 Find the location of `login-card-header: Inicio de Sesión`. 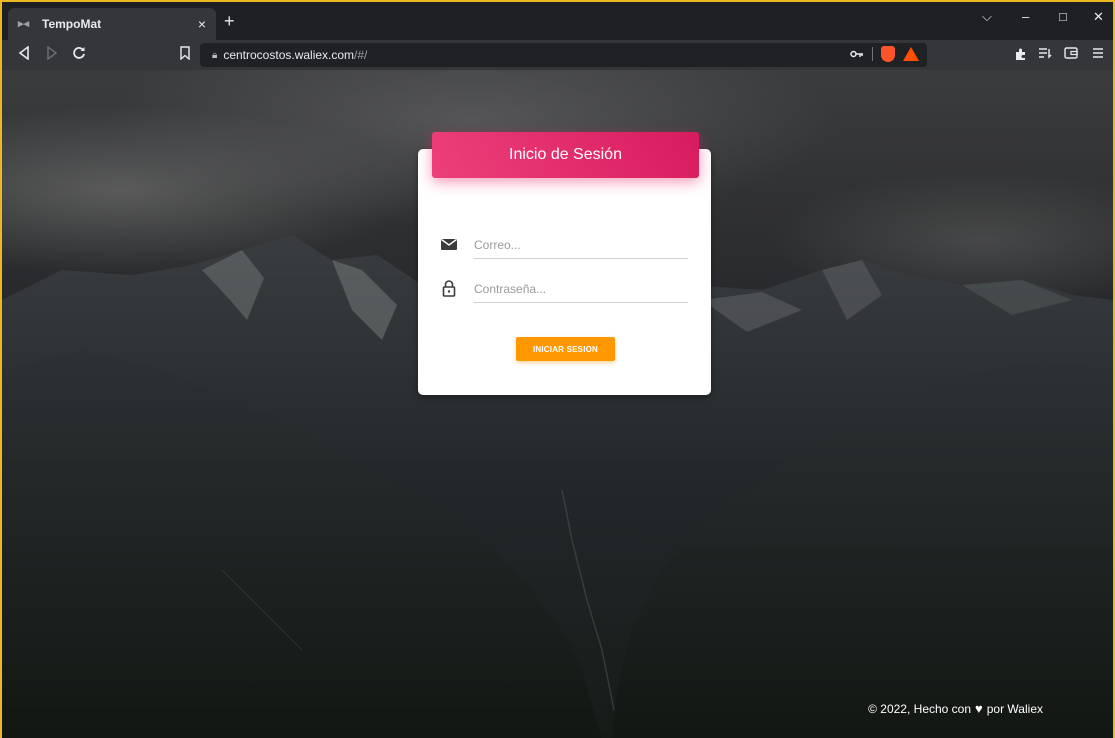

login-card-header: Inicio de Sesión is located at coordinates (565, 155).